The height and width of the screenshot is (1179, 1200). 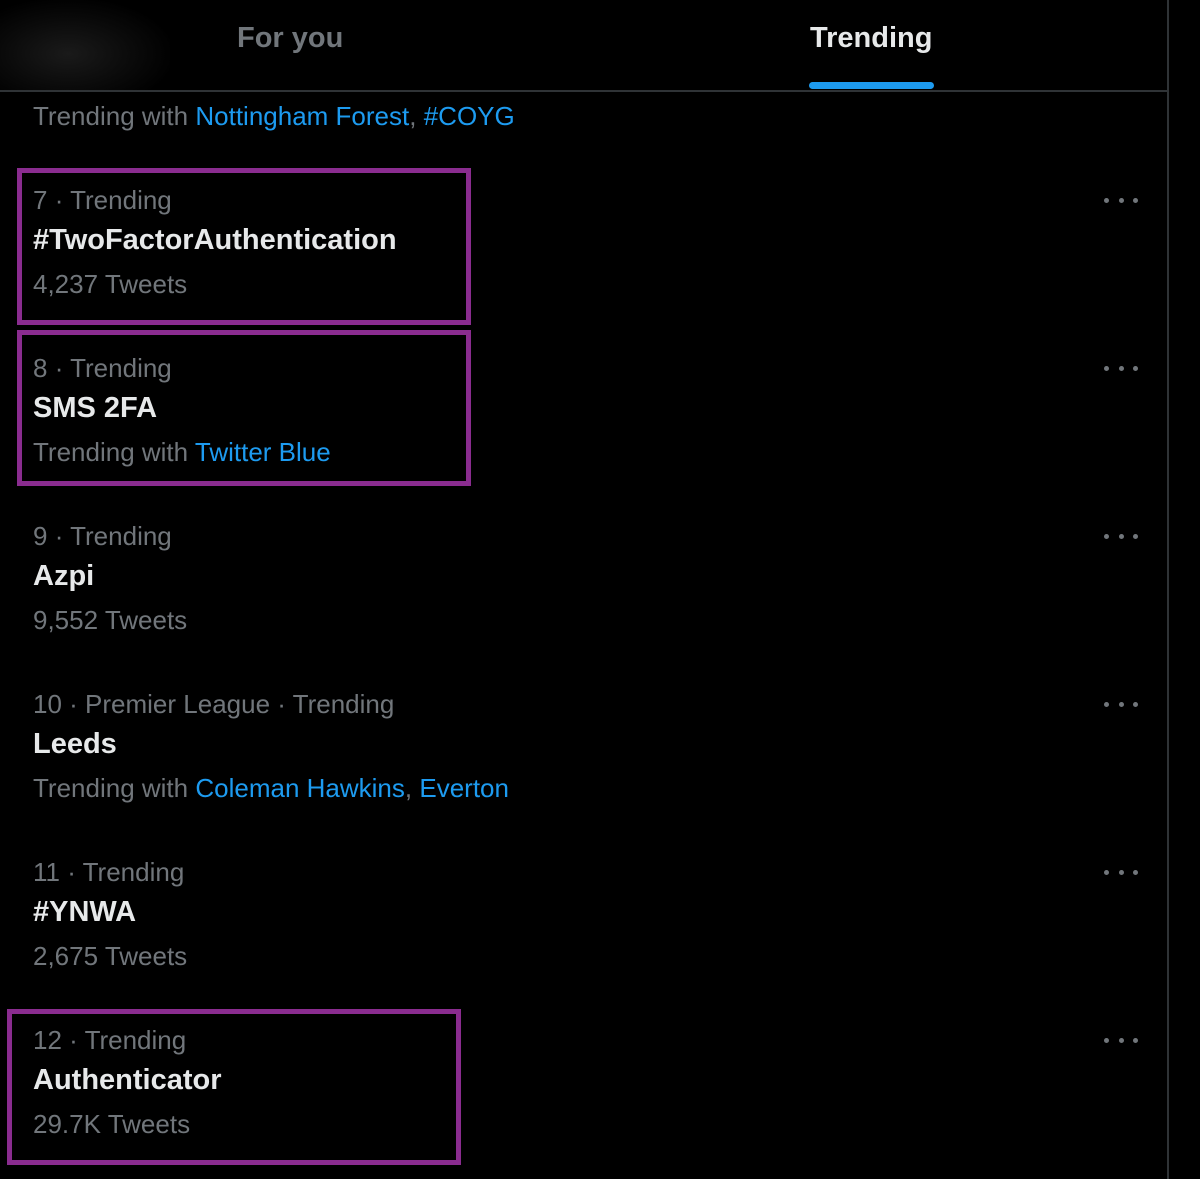 What do you see at coordinates (40, 536) in the screenshot?
I see `trend-rank: 9` at bounding box center [40, 536].